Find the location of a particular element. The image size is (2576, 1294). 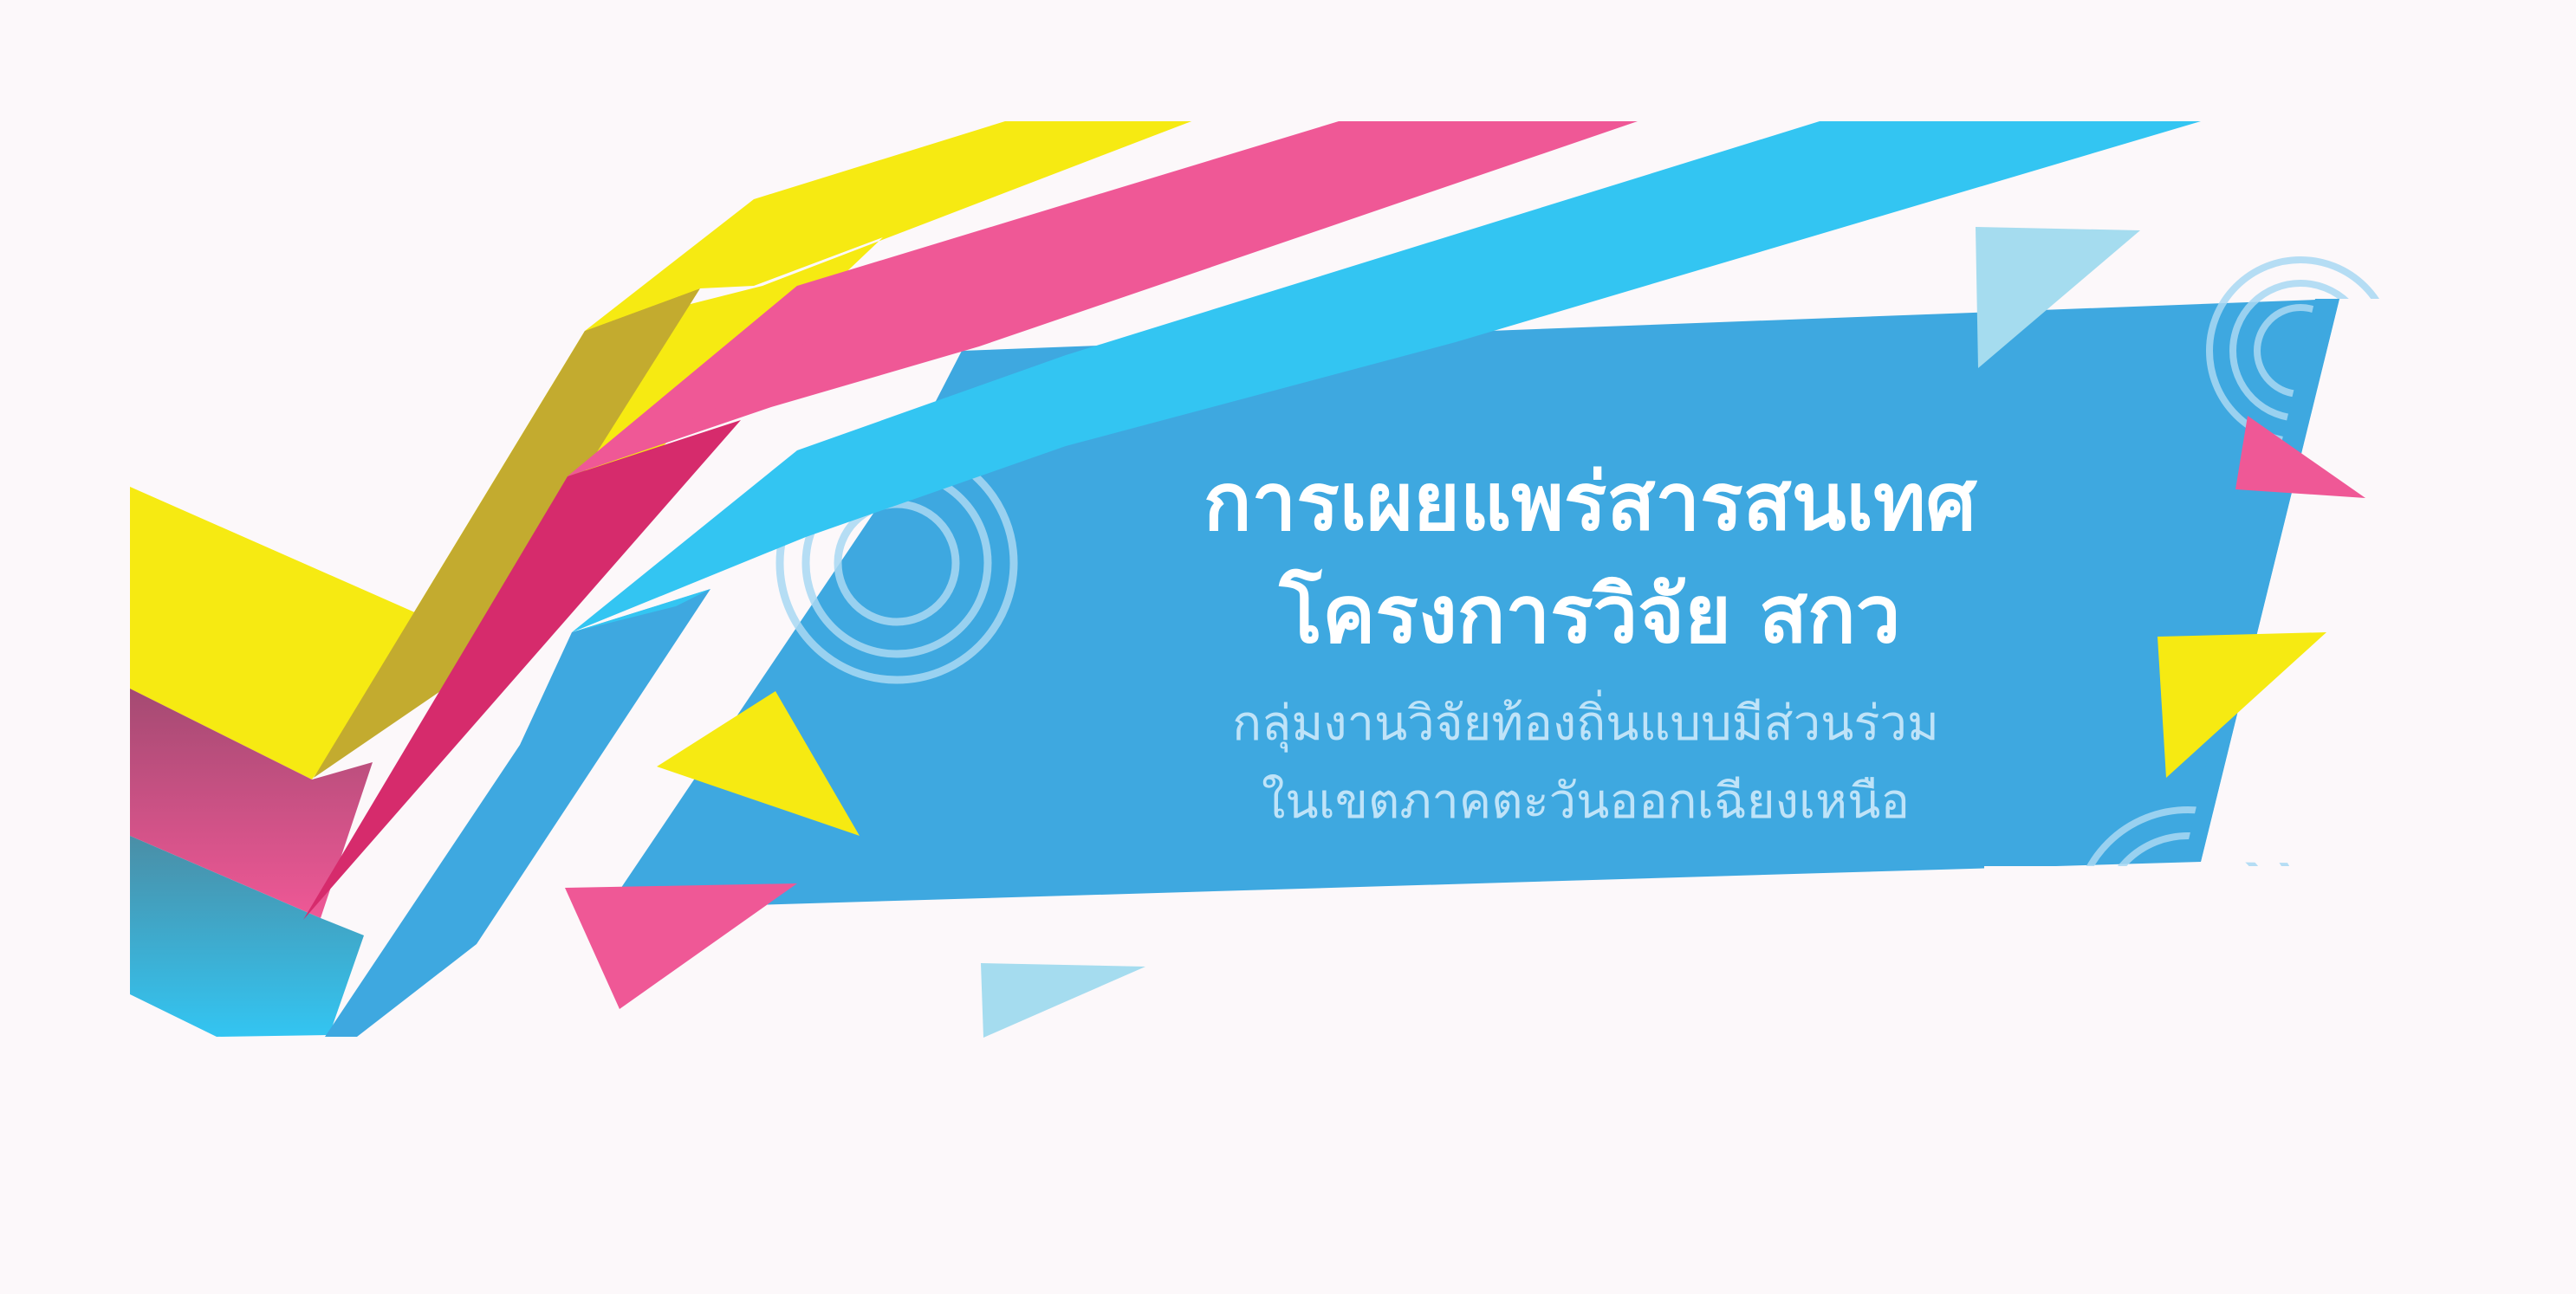

circle-mask is located at coordinates (2157, 975).